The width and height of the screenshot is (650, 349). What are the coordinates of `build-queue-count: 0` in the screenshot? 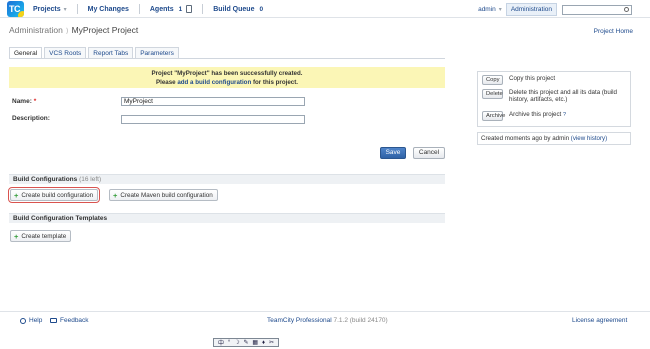 It's located at (261, 9).